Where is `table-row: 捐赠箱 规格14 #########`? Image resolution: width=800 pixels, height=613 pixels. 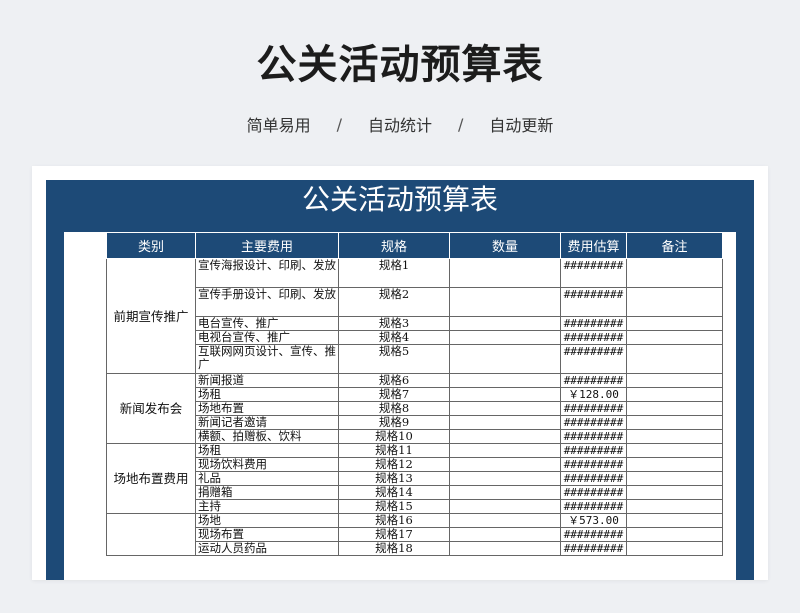
table-row: 捐赠箱 规格14 ######### is located at coordinates (415, 492).